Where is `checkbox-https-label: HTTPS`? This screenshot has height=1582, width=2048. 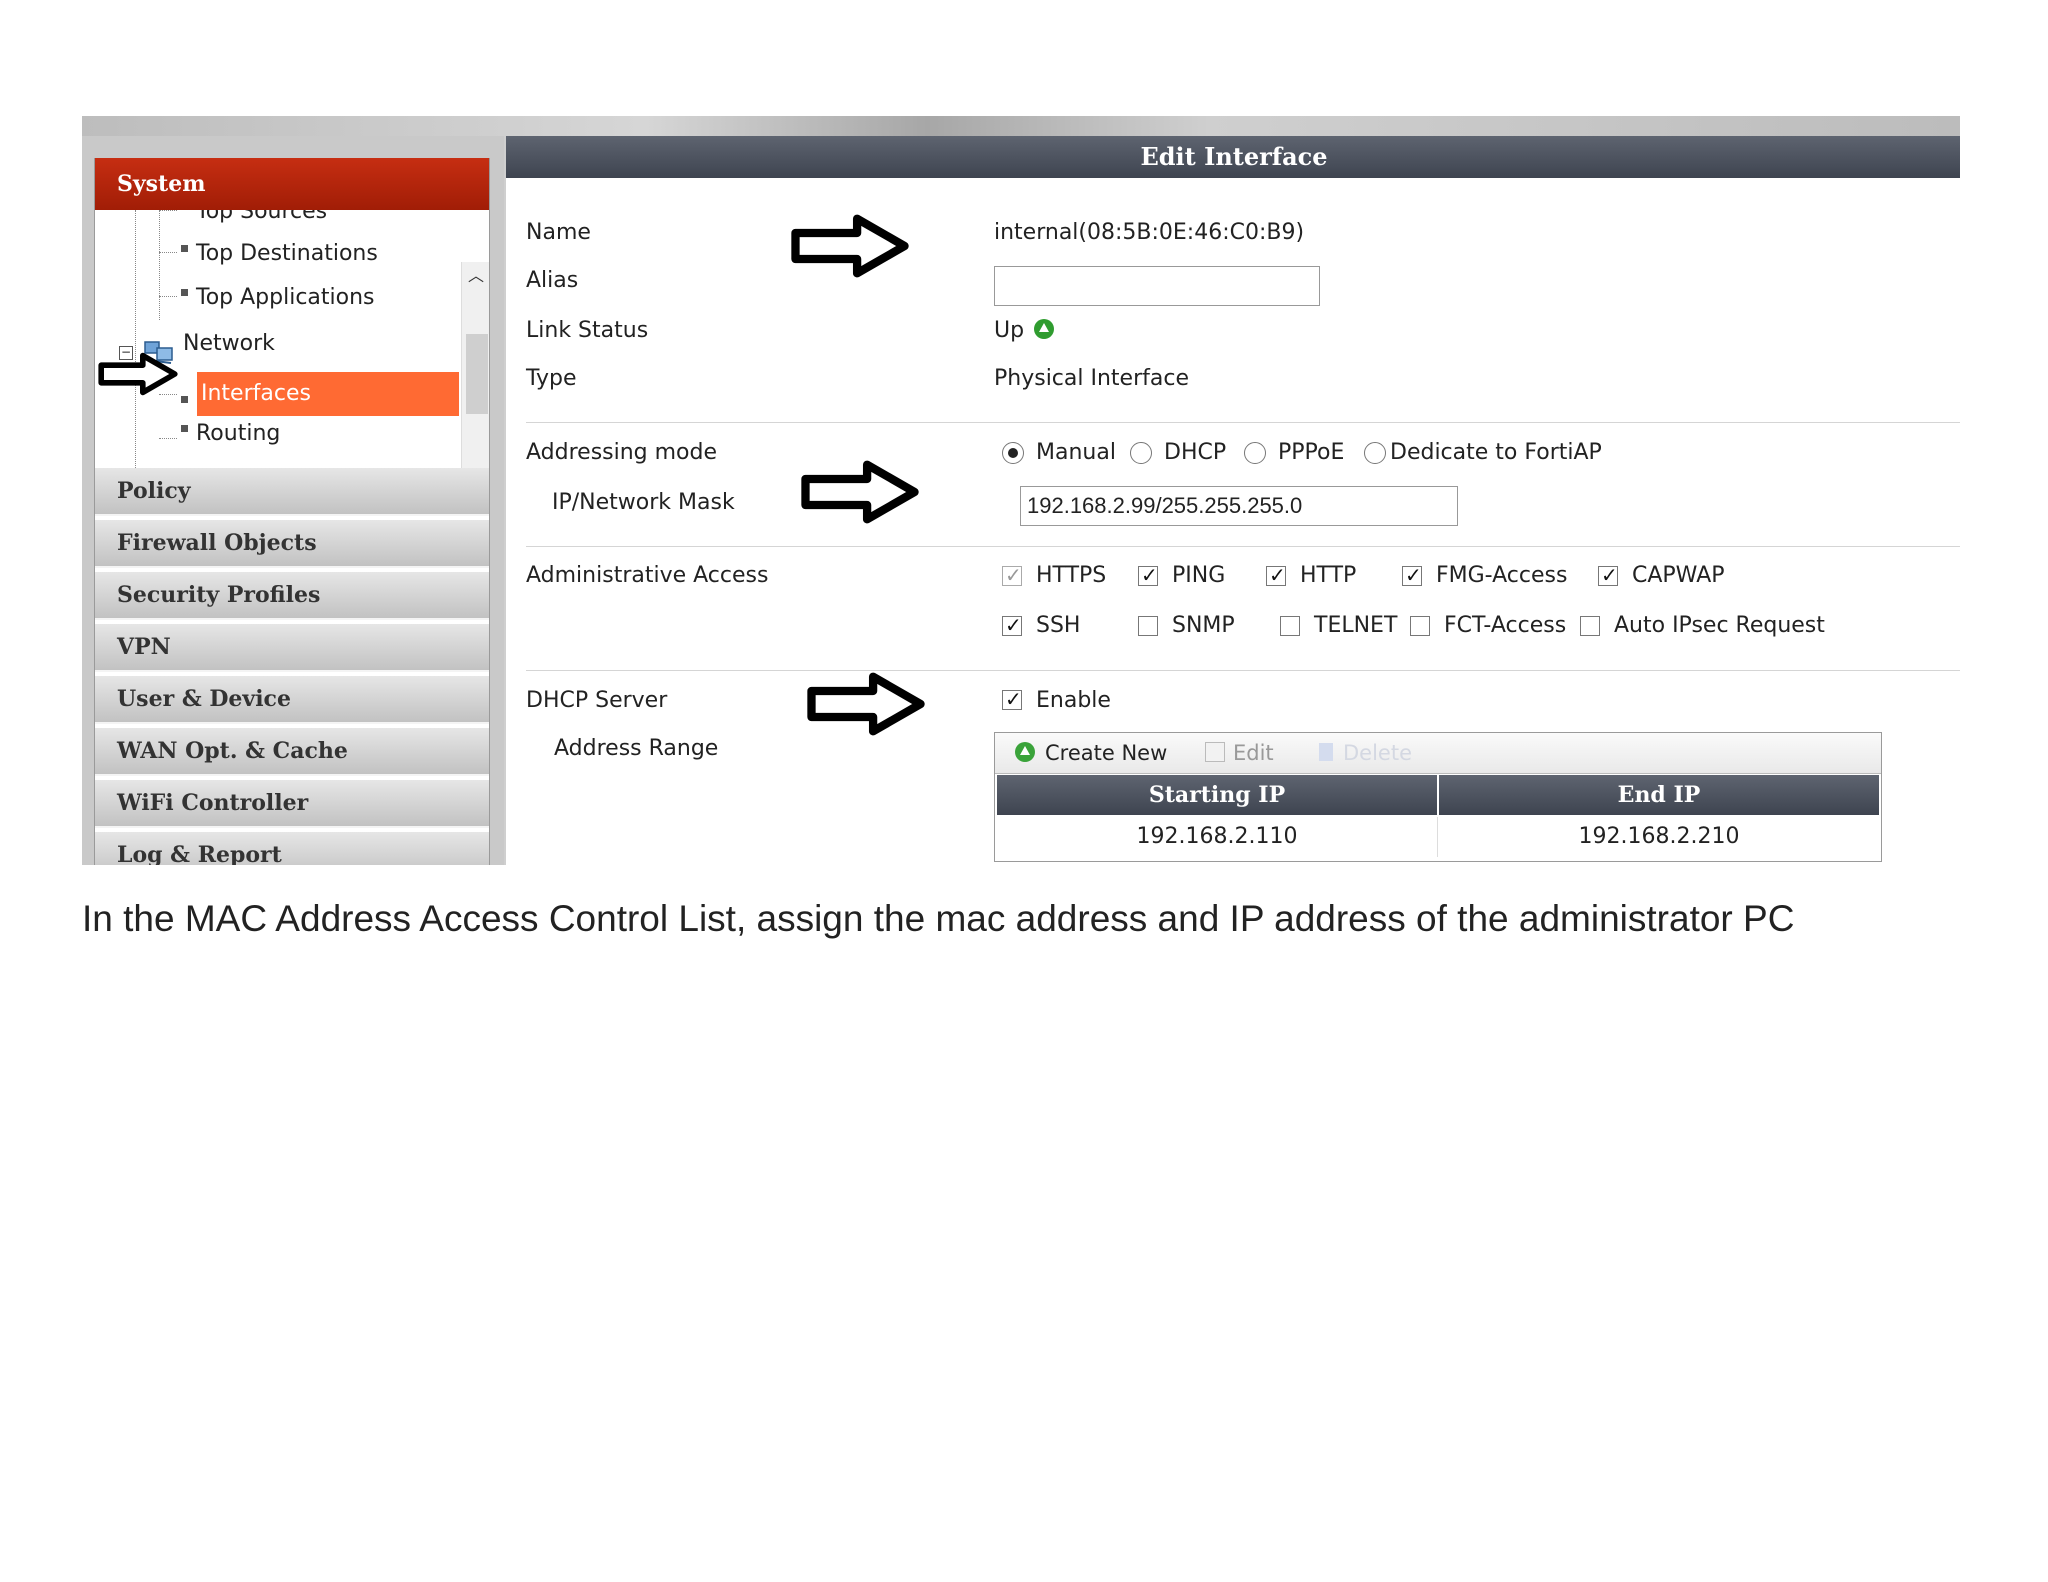 checkbox-https-label: HTTPS is located at coordinates (1071, 575).